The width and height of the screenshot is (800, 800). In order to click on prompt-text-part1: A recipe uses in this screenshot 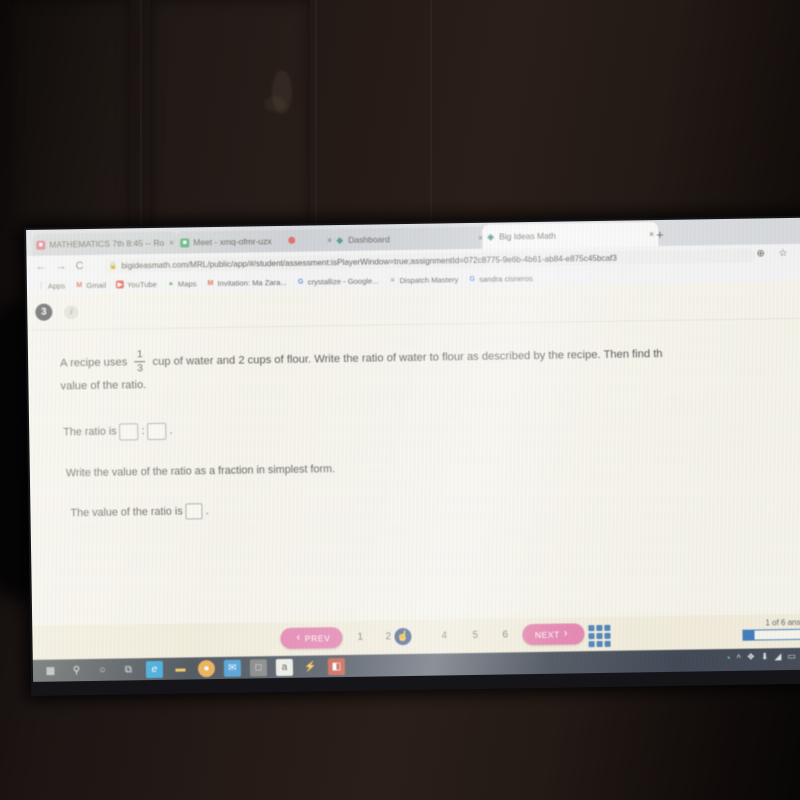, I will do `click(94, 363)`.